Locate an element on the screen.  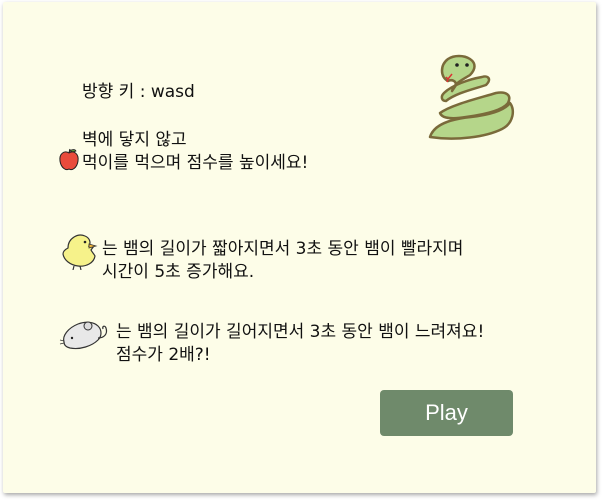
avoid-wall-instruction: 벽에 닿지 않고 is located at coordinates (134, 140).